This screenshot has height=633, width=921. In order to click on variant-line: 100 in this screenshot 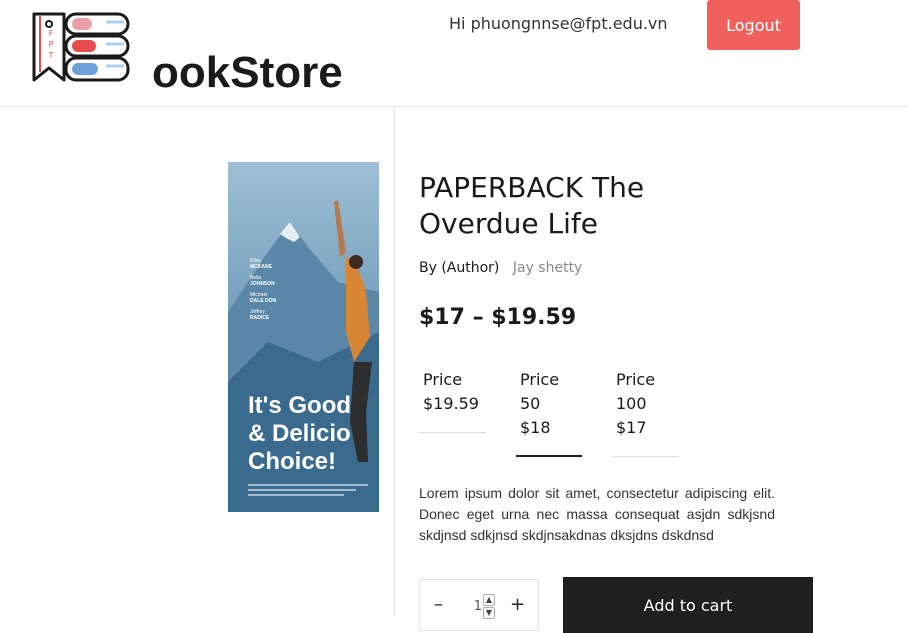, I will do `click(631, 403)`.